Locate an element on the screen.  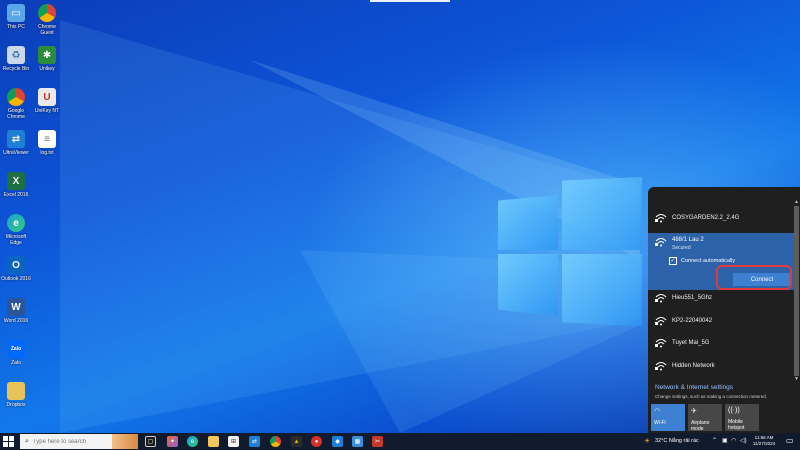
desktop-icon-word: W Word 2016 is located at coordinates (16, 311).